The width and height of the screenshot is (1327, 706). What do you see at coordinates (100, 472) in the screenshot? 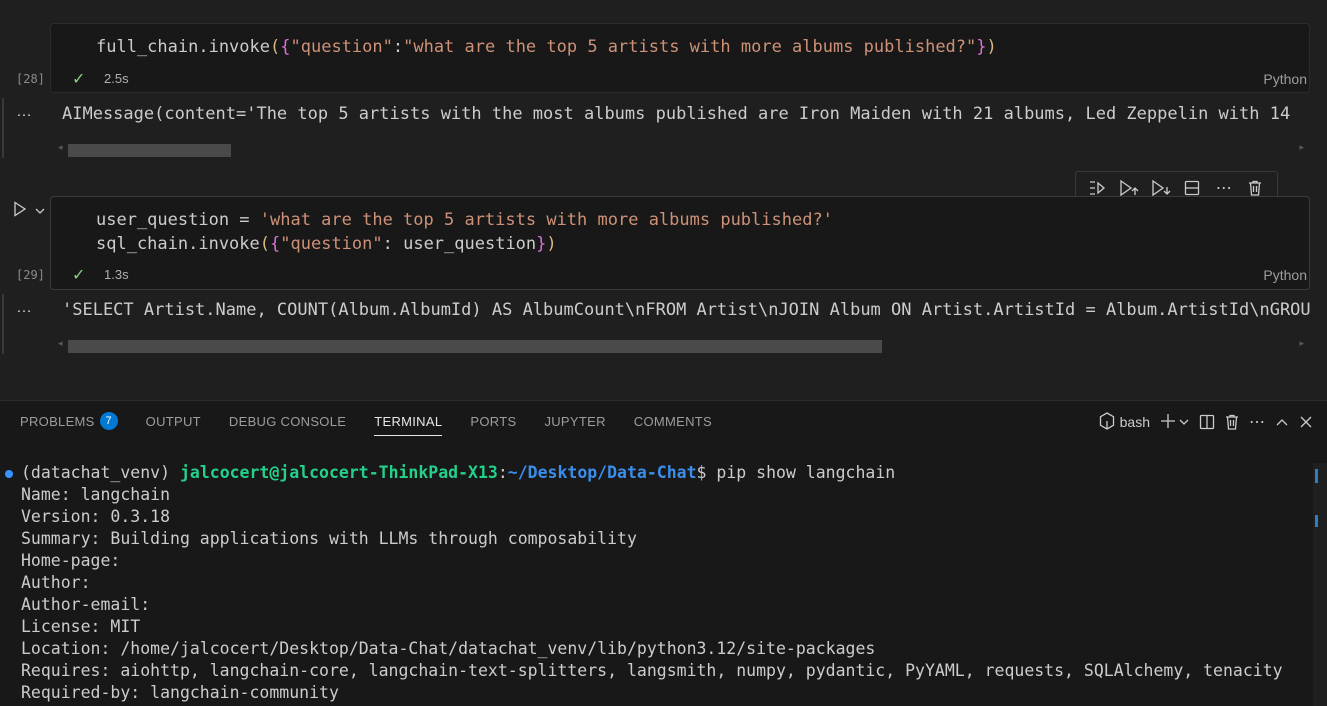
I see `venv-name: (datachat_venv)` at bounding box center [100, 472].